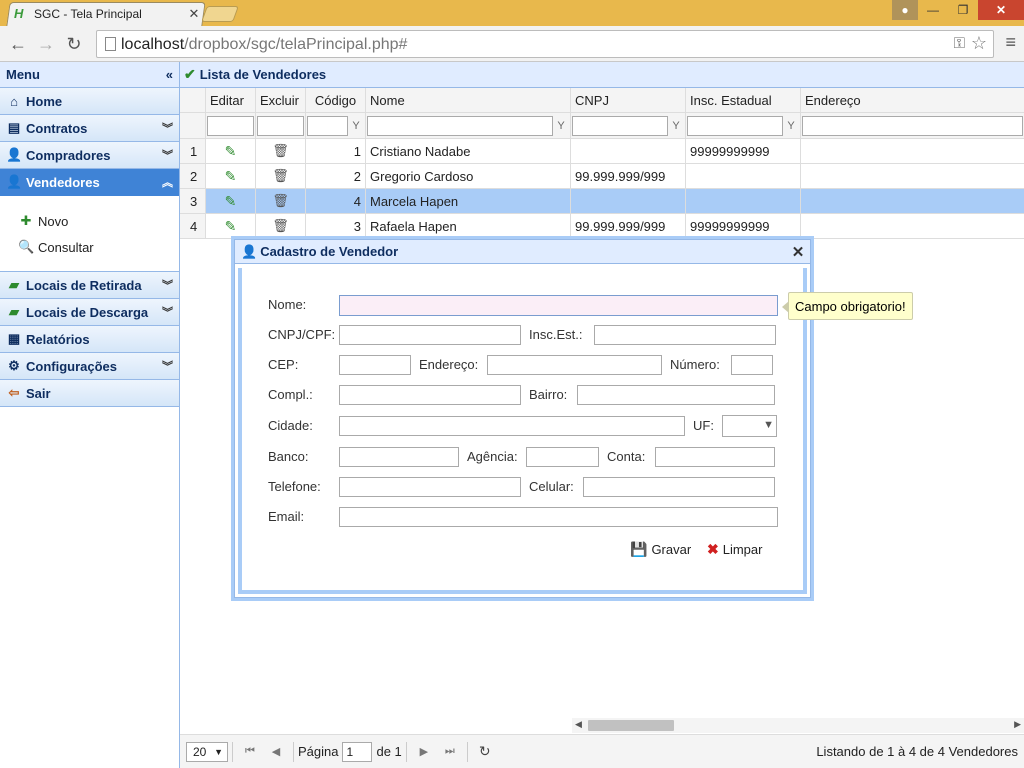  I want to click on uf-label: UF:, so click(703, 425).